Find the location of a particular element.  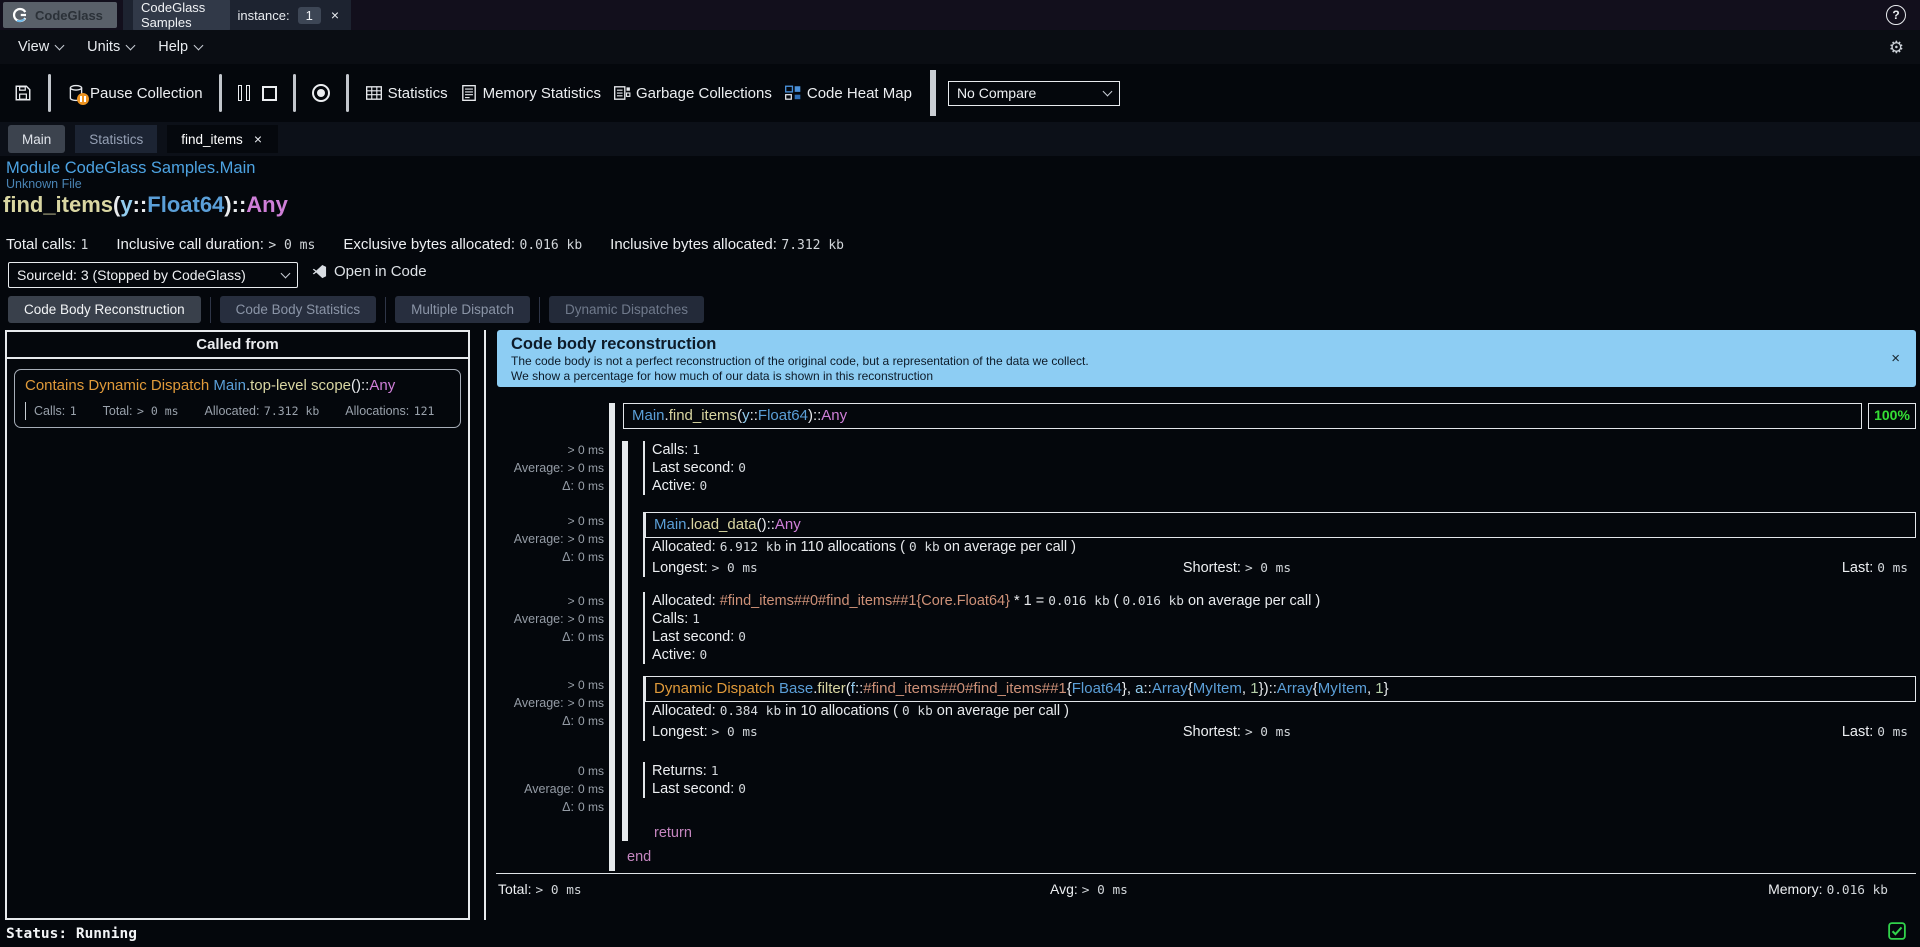

memory-statistics-button: Memory Statistics is located at coordinates (530, 93).